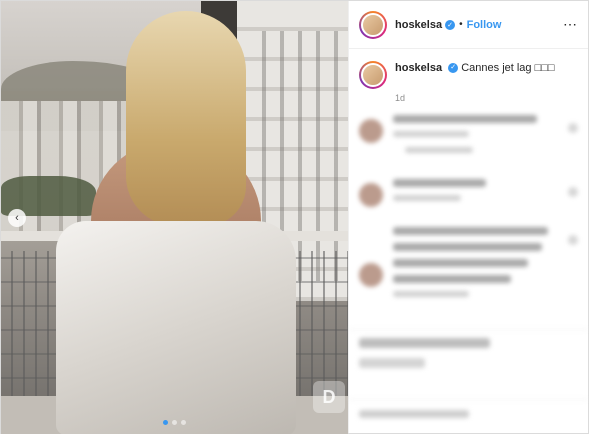  I want to click on follow-button: Follow, so click(484, 25).